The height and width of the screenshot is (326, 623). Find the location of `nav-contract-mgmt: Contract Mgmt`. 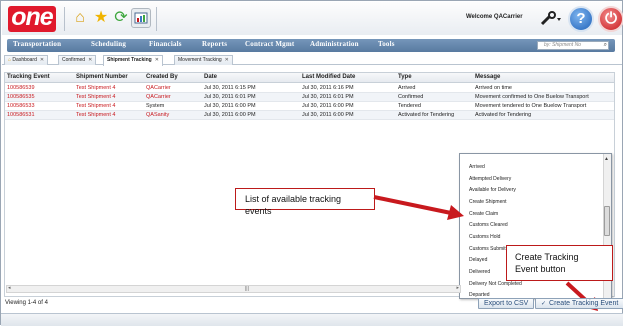

nav-contract-mgmt: Contract Mgmt is located at coordinates (269, 44).